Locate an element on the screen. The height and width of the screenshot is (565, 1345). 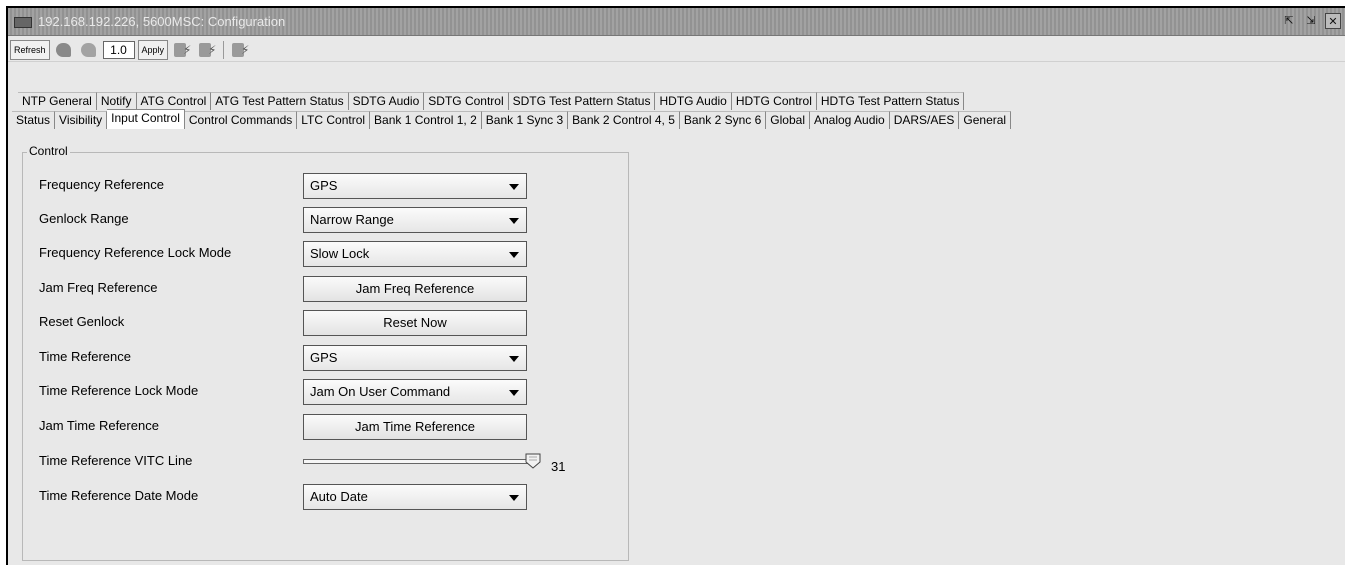
refresh-shape-icon is located at coordinates (64, 50).